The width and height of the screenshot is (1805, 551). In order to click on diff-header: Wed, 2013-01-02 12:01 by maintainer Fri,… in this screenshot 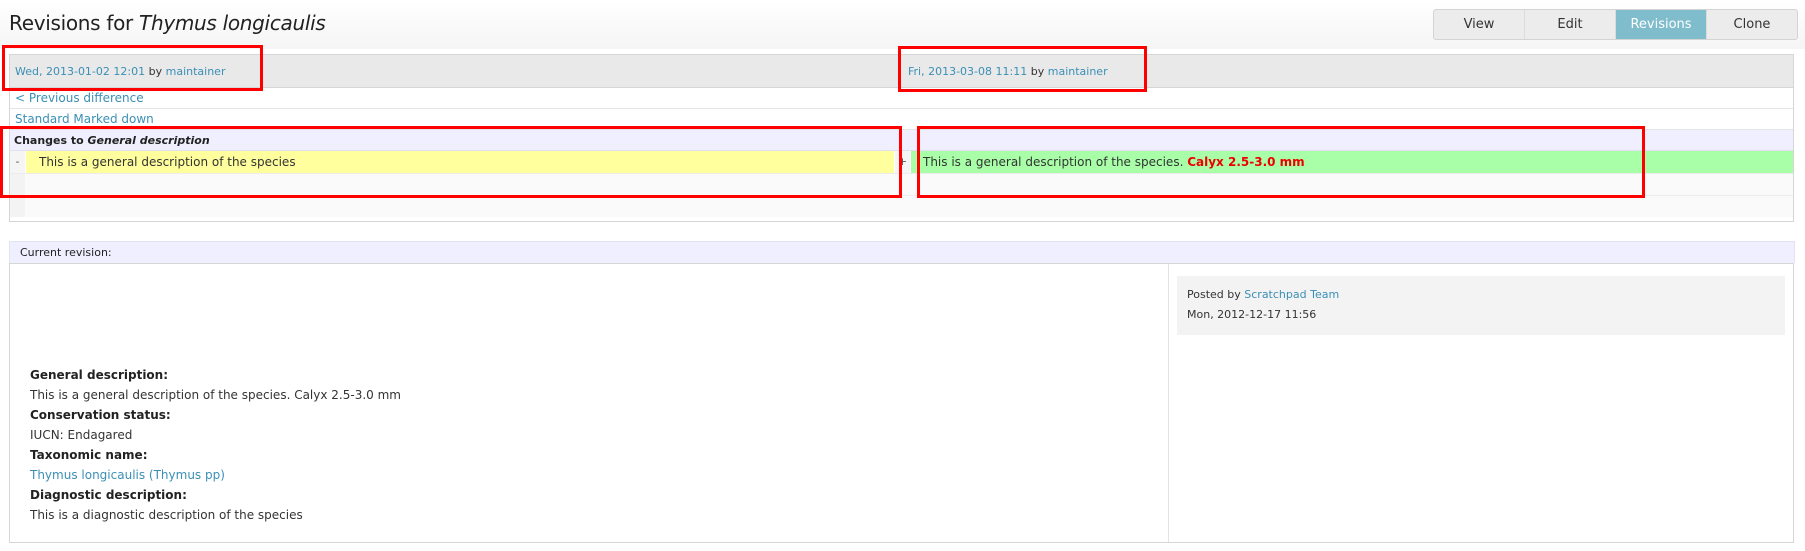, I will do `click(901, 71)`.